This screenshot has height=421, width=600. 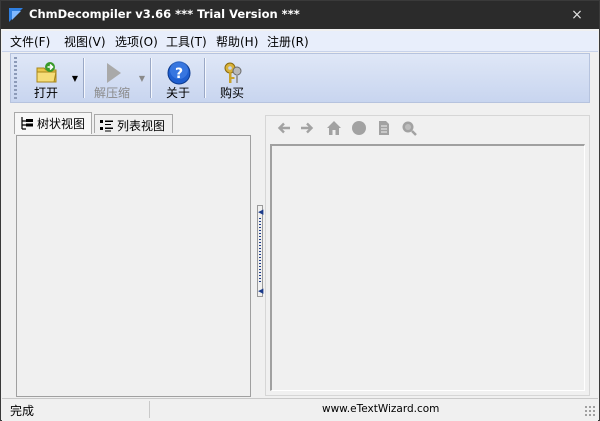 What do you see at coordinates (237, 41) in the screenshot?
I see `menu-help: 帮助(H)` at bounding box center [237, 41].